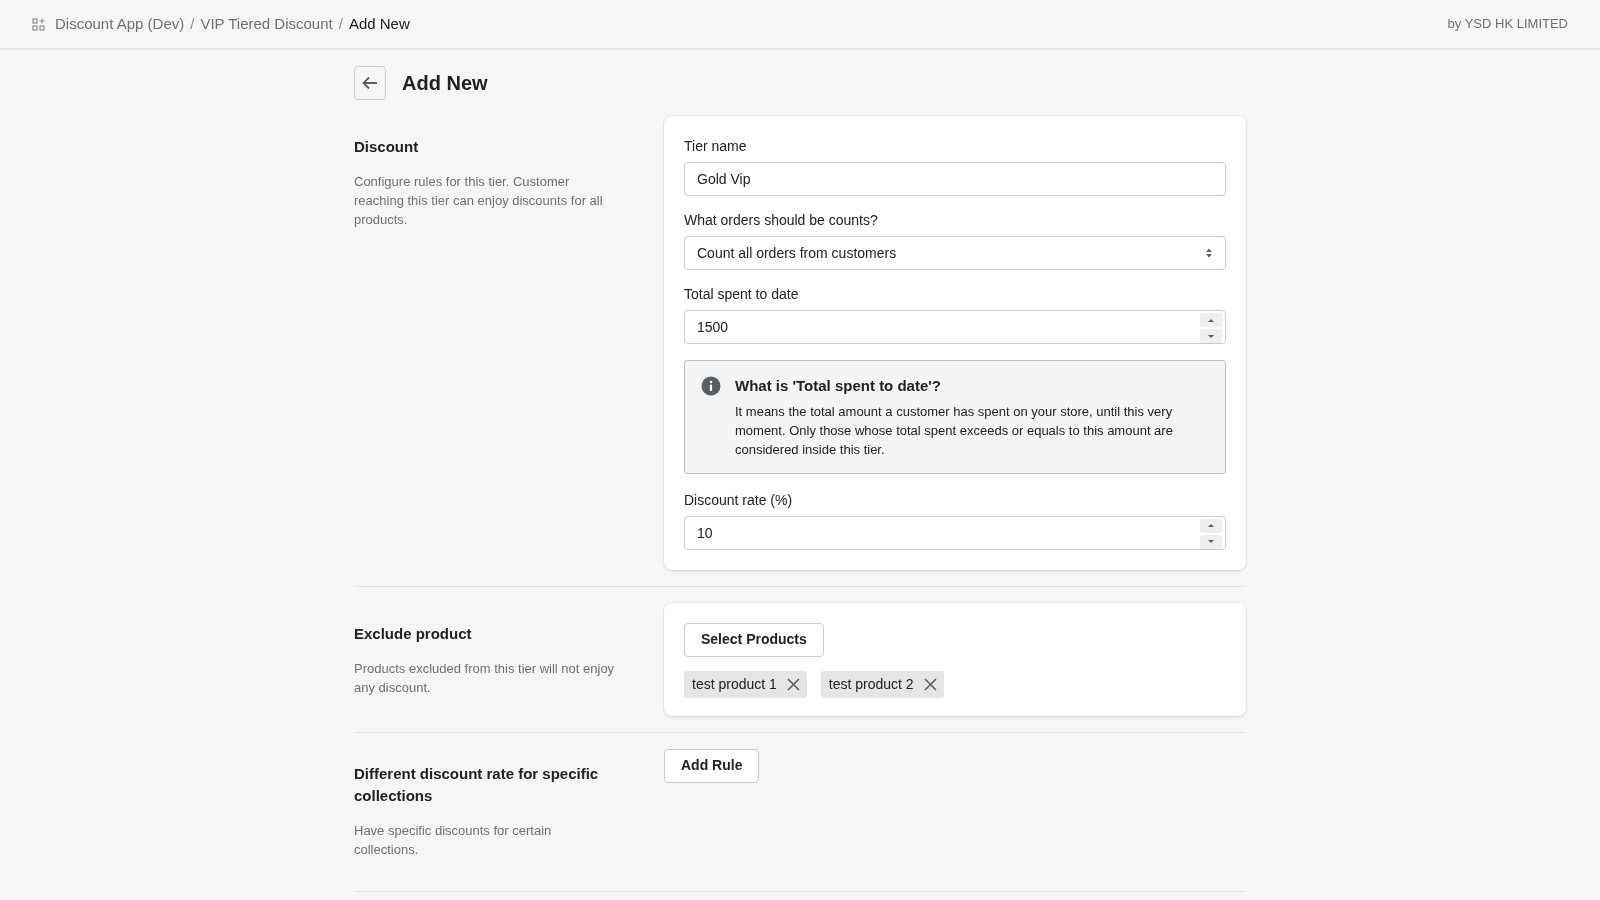 This screenshot has height=900, width=1600. I want to click on section-description: Have specific discounts for certain collections., so click(453, 840).